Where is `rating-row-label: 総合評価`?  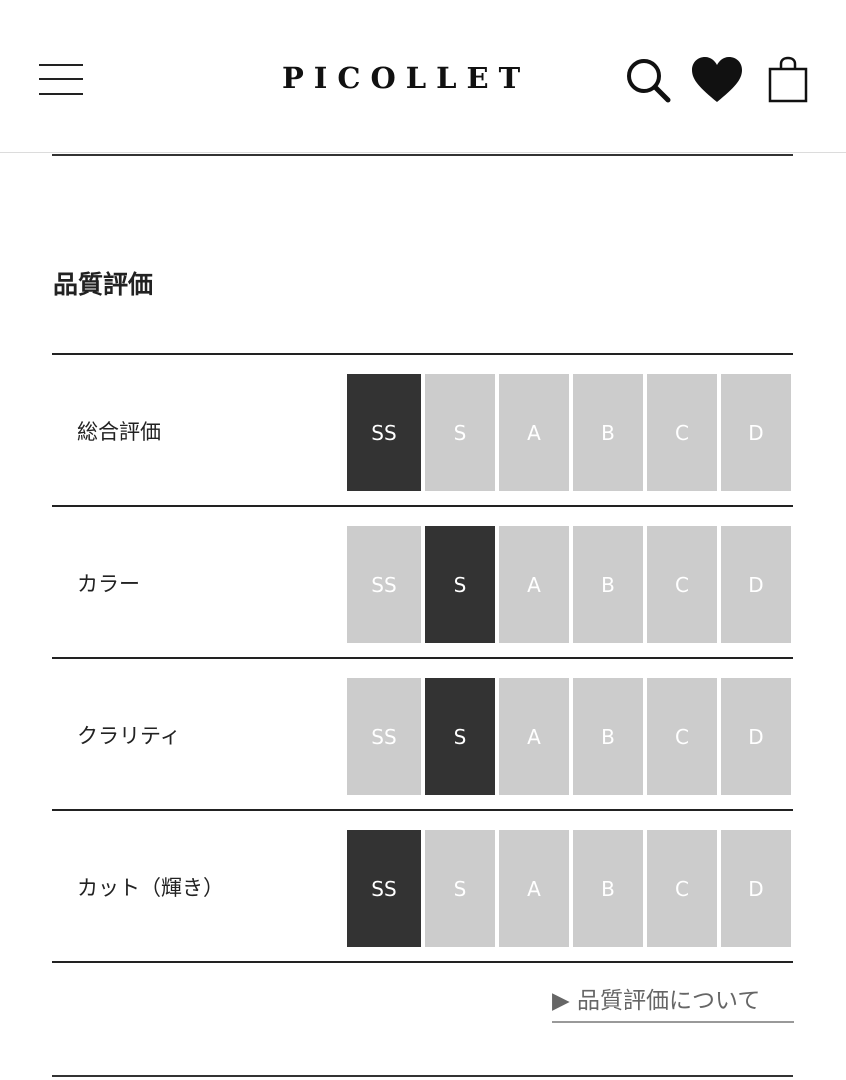 rating-row-label: 総合評価 is located at coordinates (119, 432).